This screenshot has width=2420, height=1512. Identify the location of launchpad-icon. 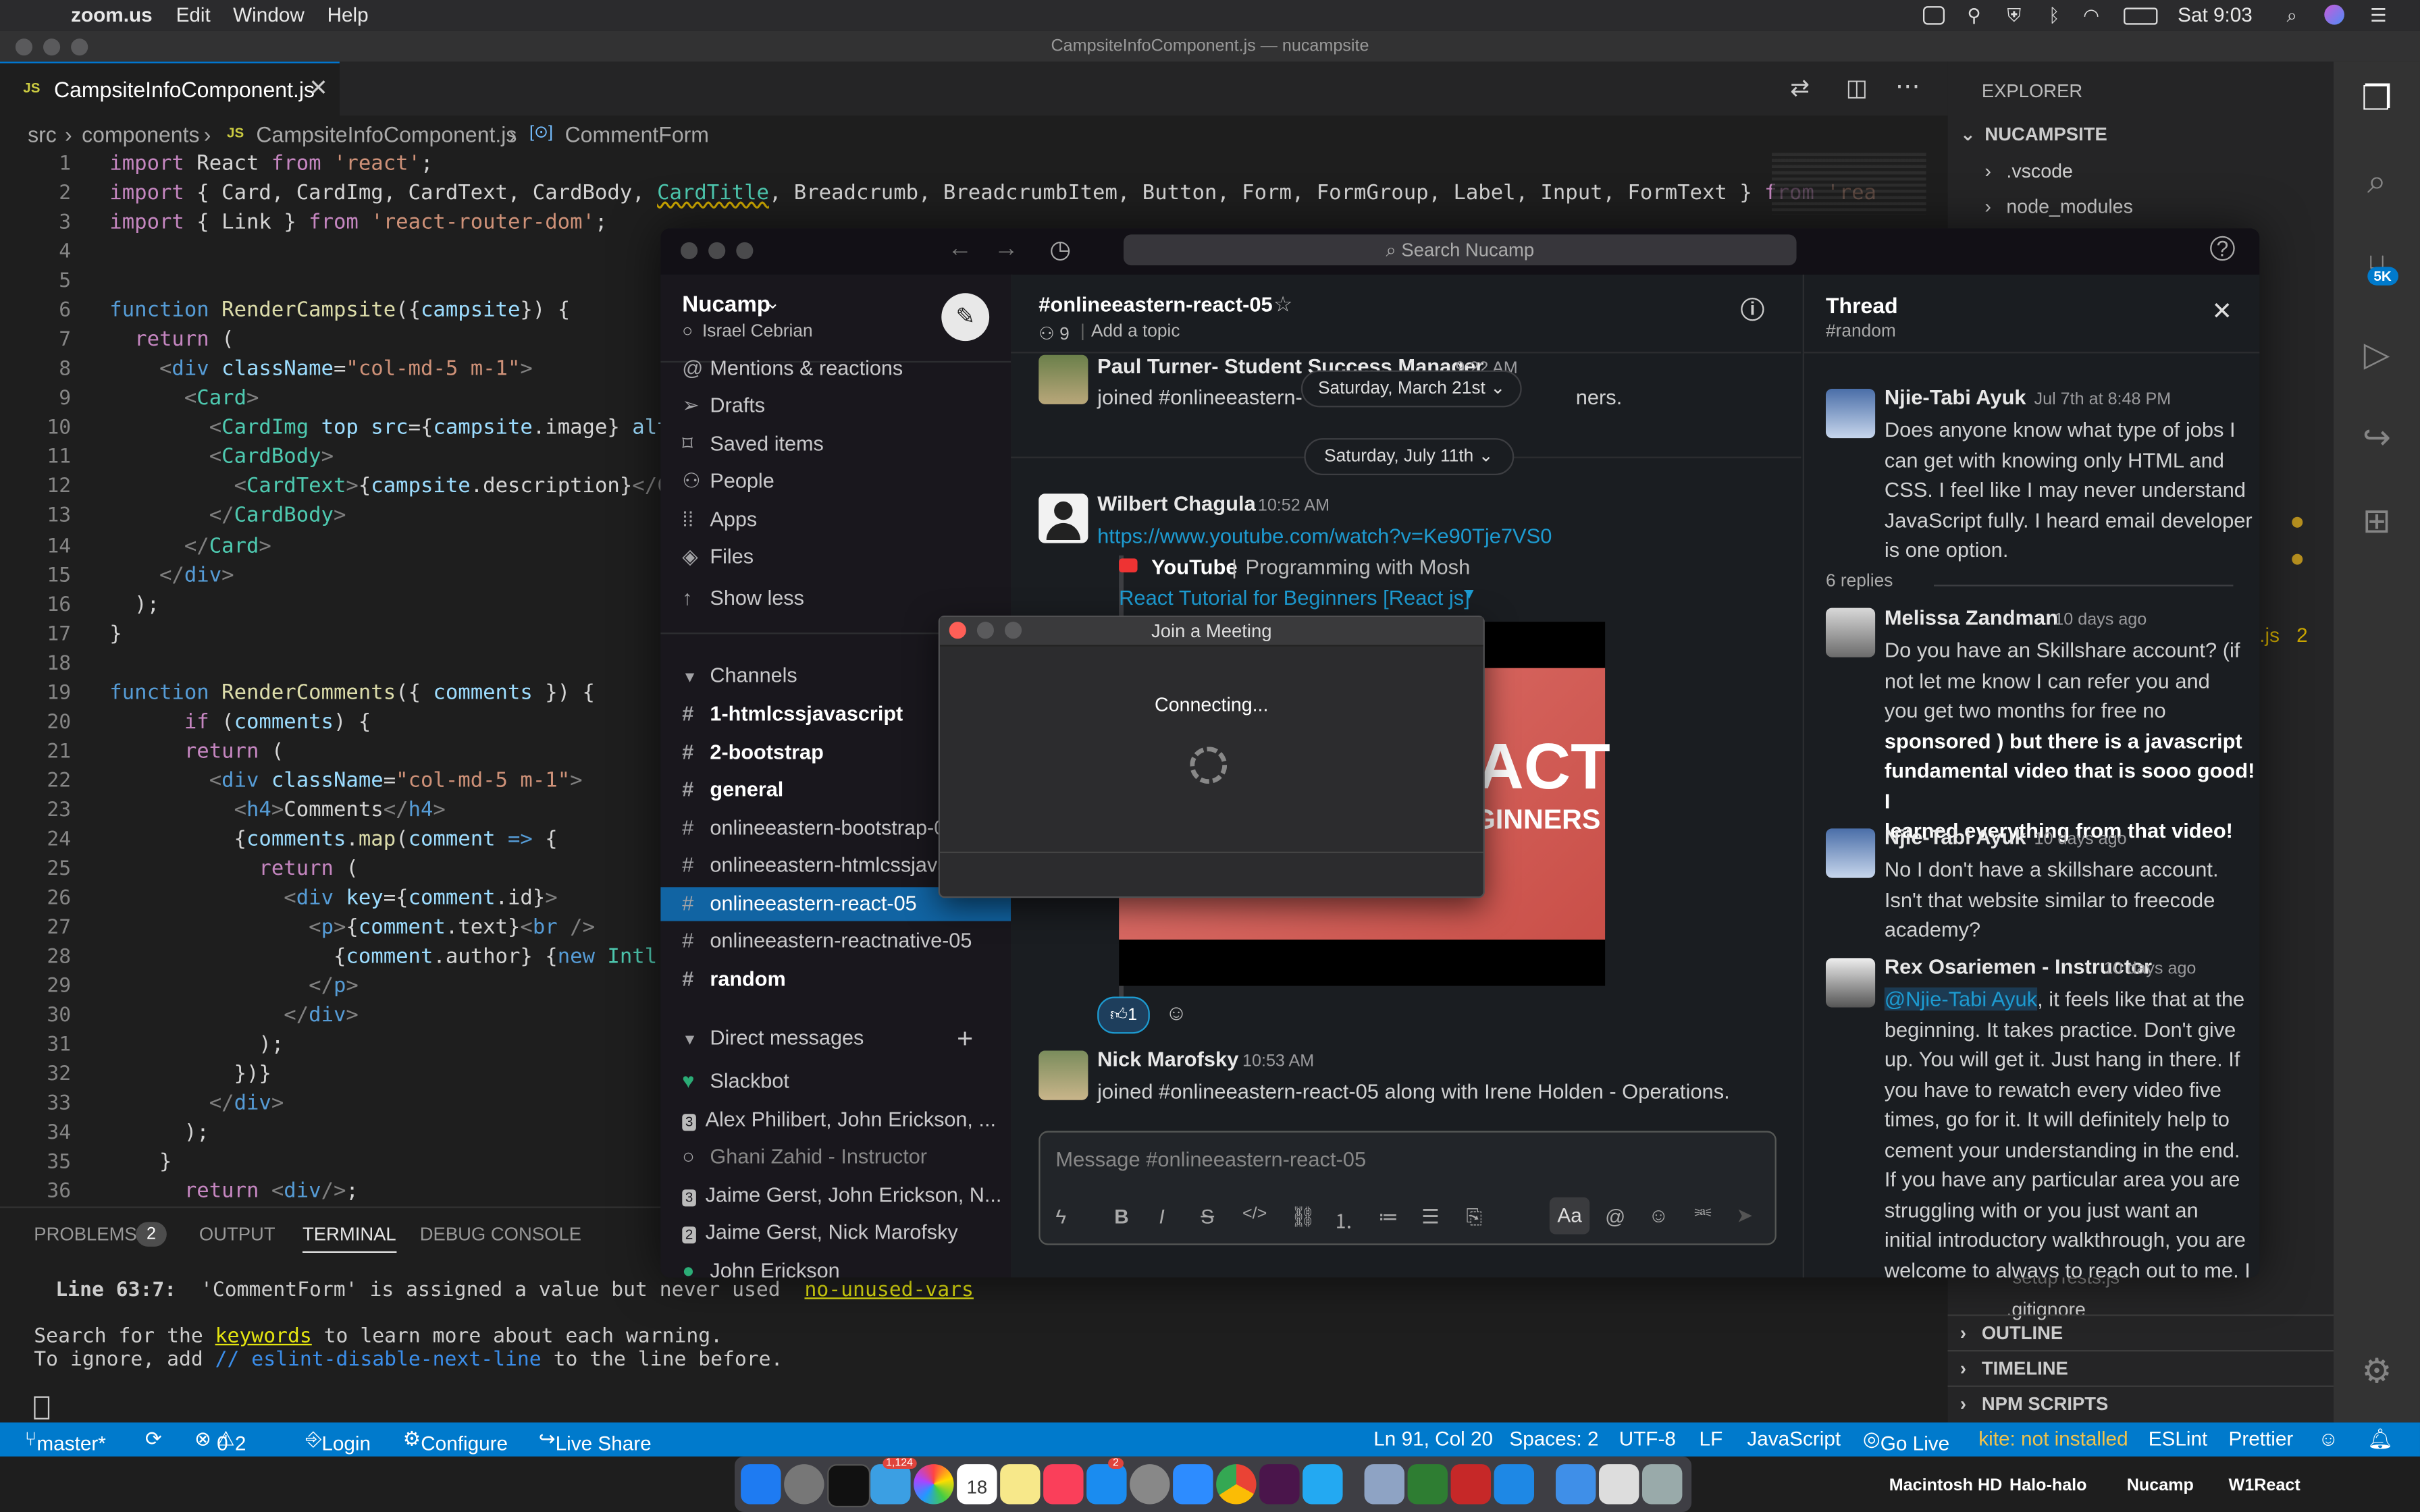
(804, 1484).